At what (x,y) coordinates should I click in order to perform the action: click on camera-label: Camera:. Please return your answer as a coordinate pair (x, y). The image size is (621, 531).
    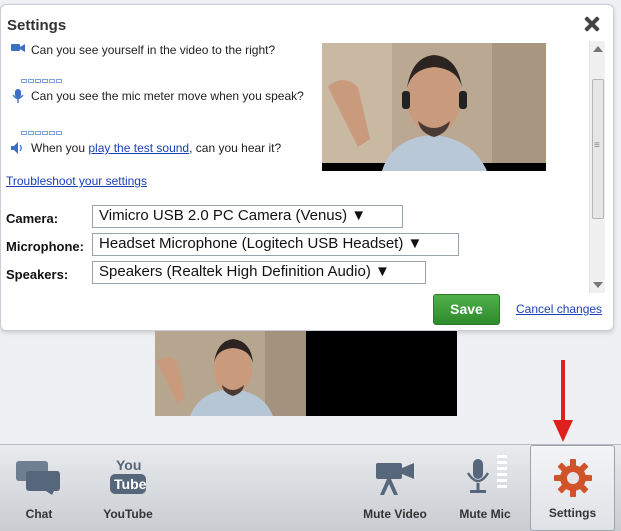
    Looking at the image, I should click on (32, 218).